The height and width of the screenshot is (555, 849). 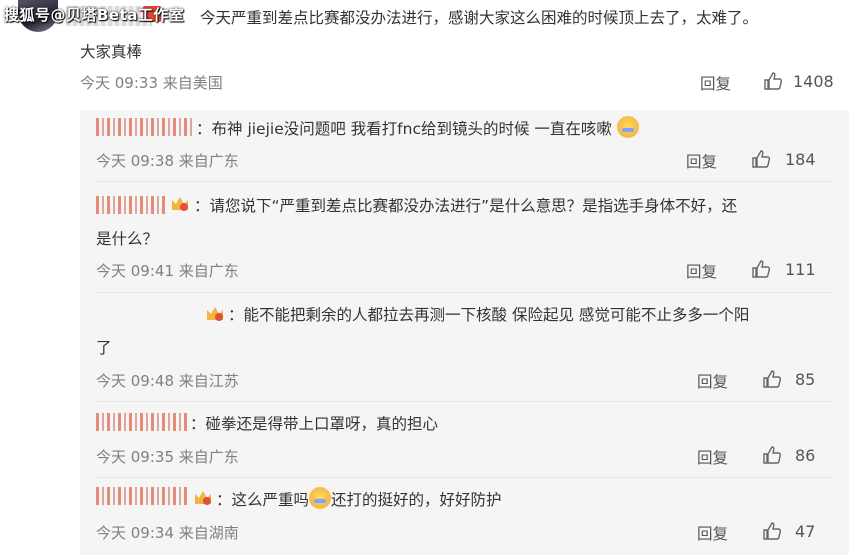 What do you see at coordinates (417, 129) in the screenshot?
I see `reply-text: ：布神 jiejie没问题吧 我看打fnc给到镜头的时候 一直在咳嗽` at bounding box center [417, 129].